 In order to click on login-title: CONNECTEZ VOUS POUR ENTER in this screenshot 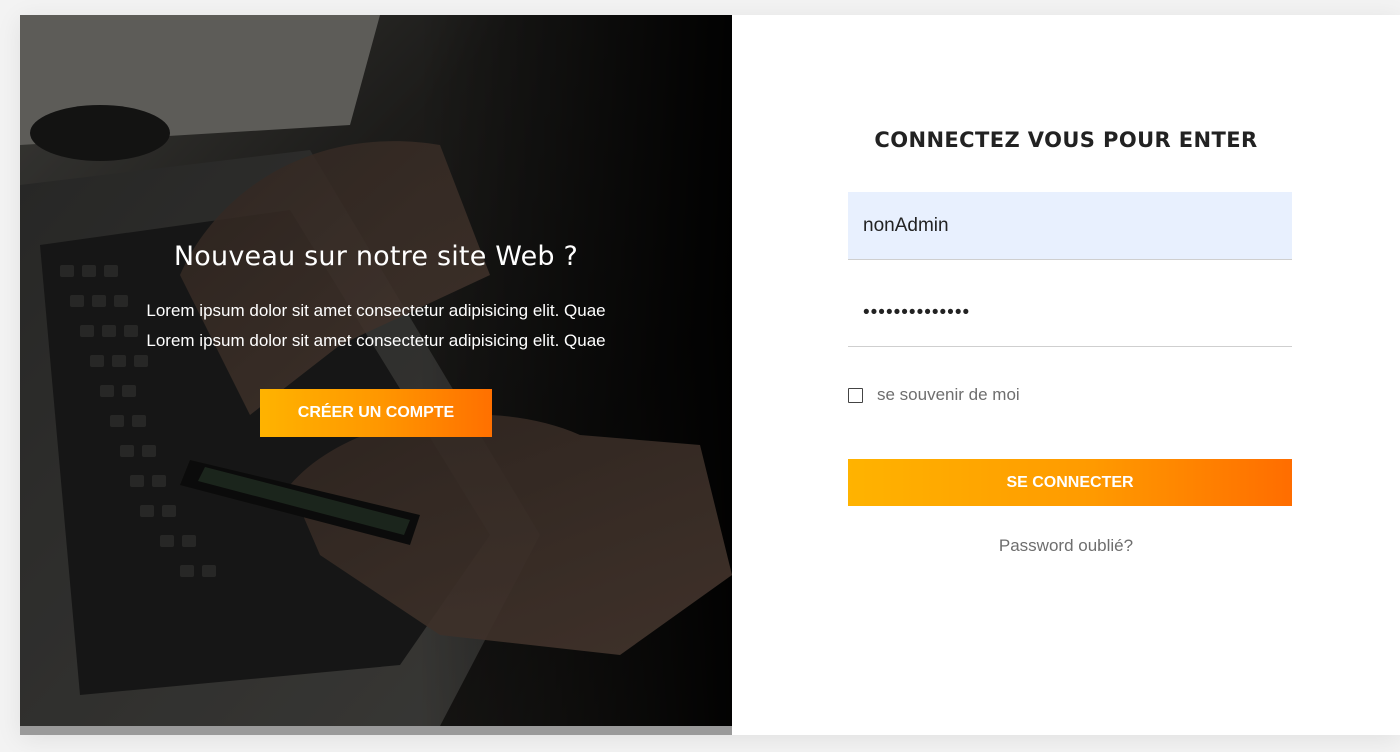, I will do `click(1066, 140)`.